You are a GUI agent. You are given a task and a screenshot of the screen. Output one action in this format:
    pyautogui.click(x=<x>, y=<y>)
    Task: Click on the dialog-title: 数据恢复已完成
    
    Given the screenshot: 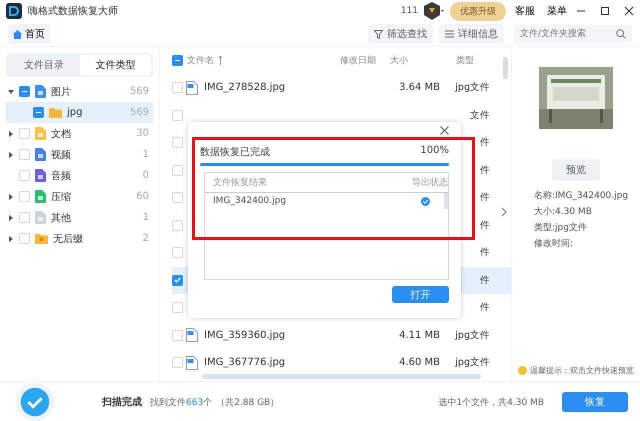 What is the action you would take?
    pyautogui.click(x=235, y=152)
    